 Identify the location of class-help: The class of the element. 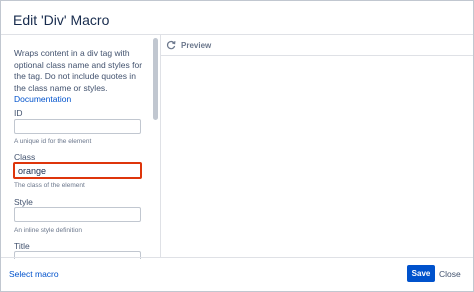
(49, 185).